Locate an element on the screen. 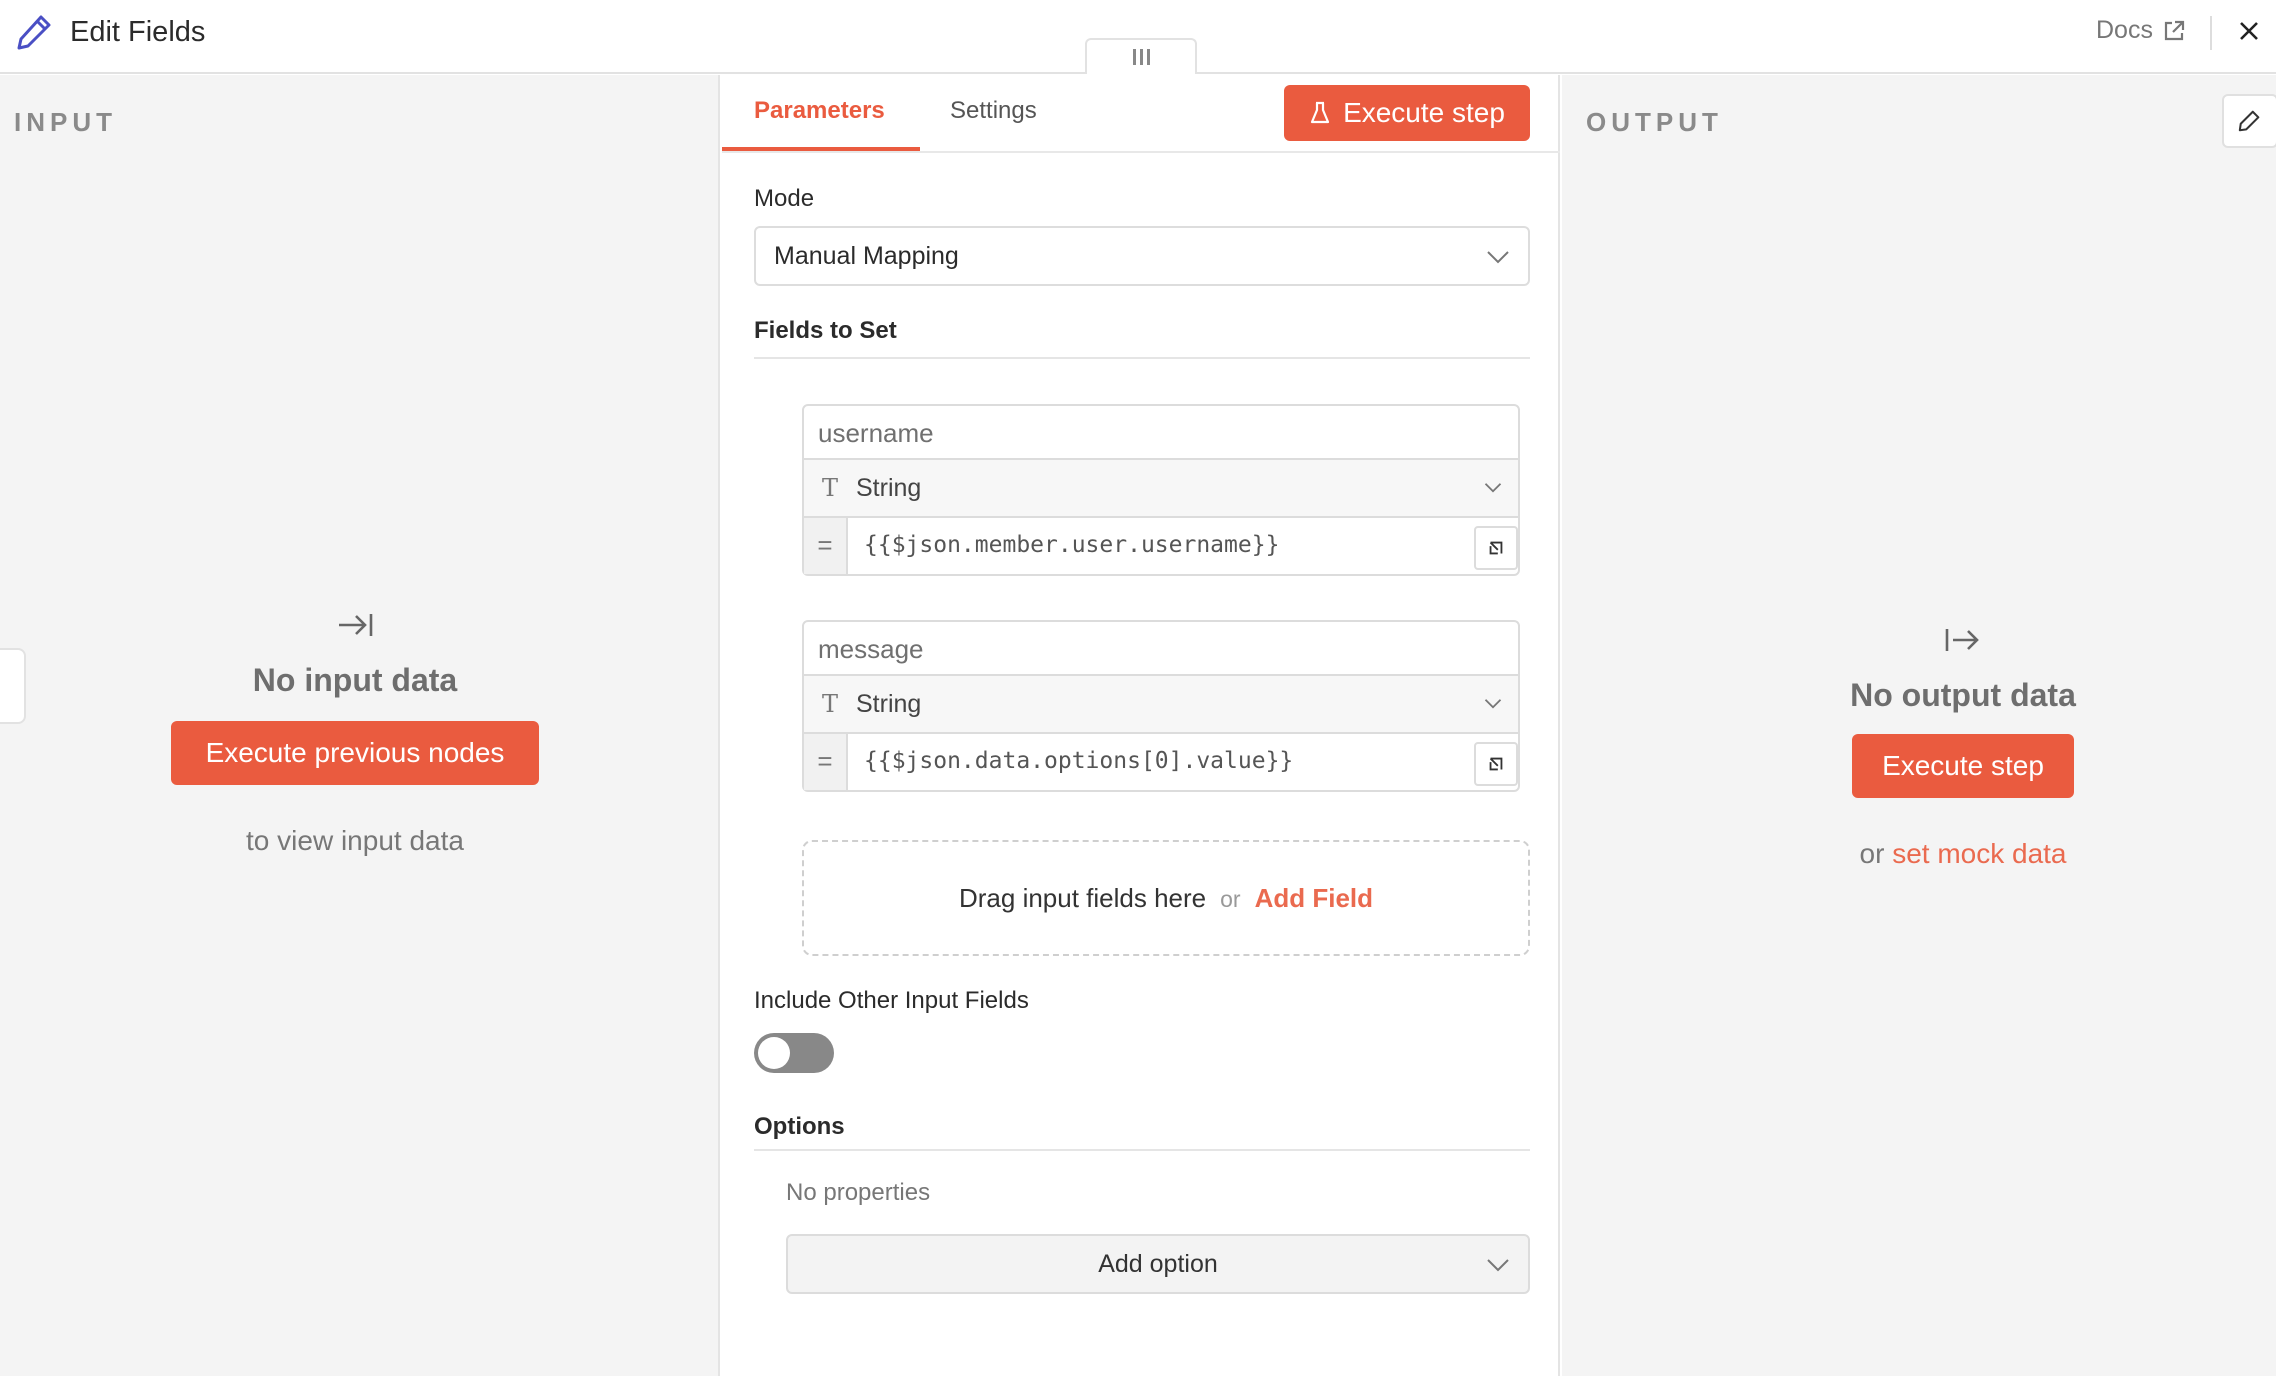  field-value: {{$json.member.user.username}} is located at coordinates (1072, 545).